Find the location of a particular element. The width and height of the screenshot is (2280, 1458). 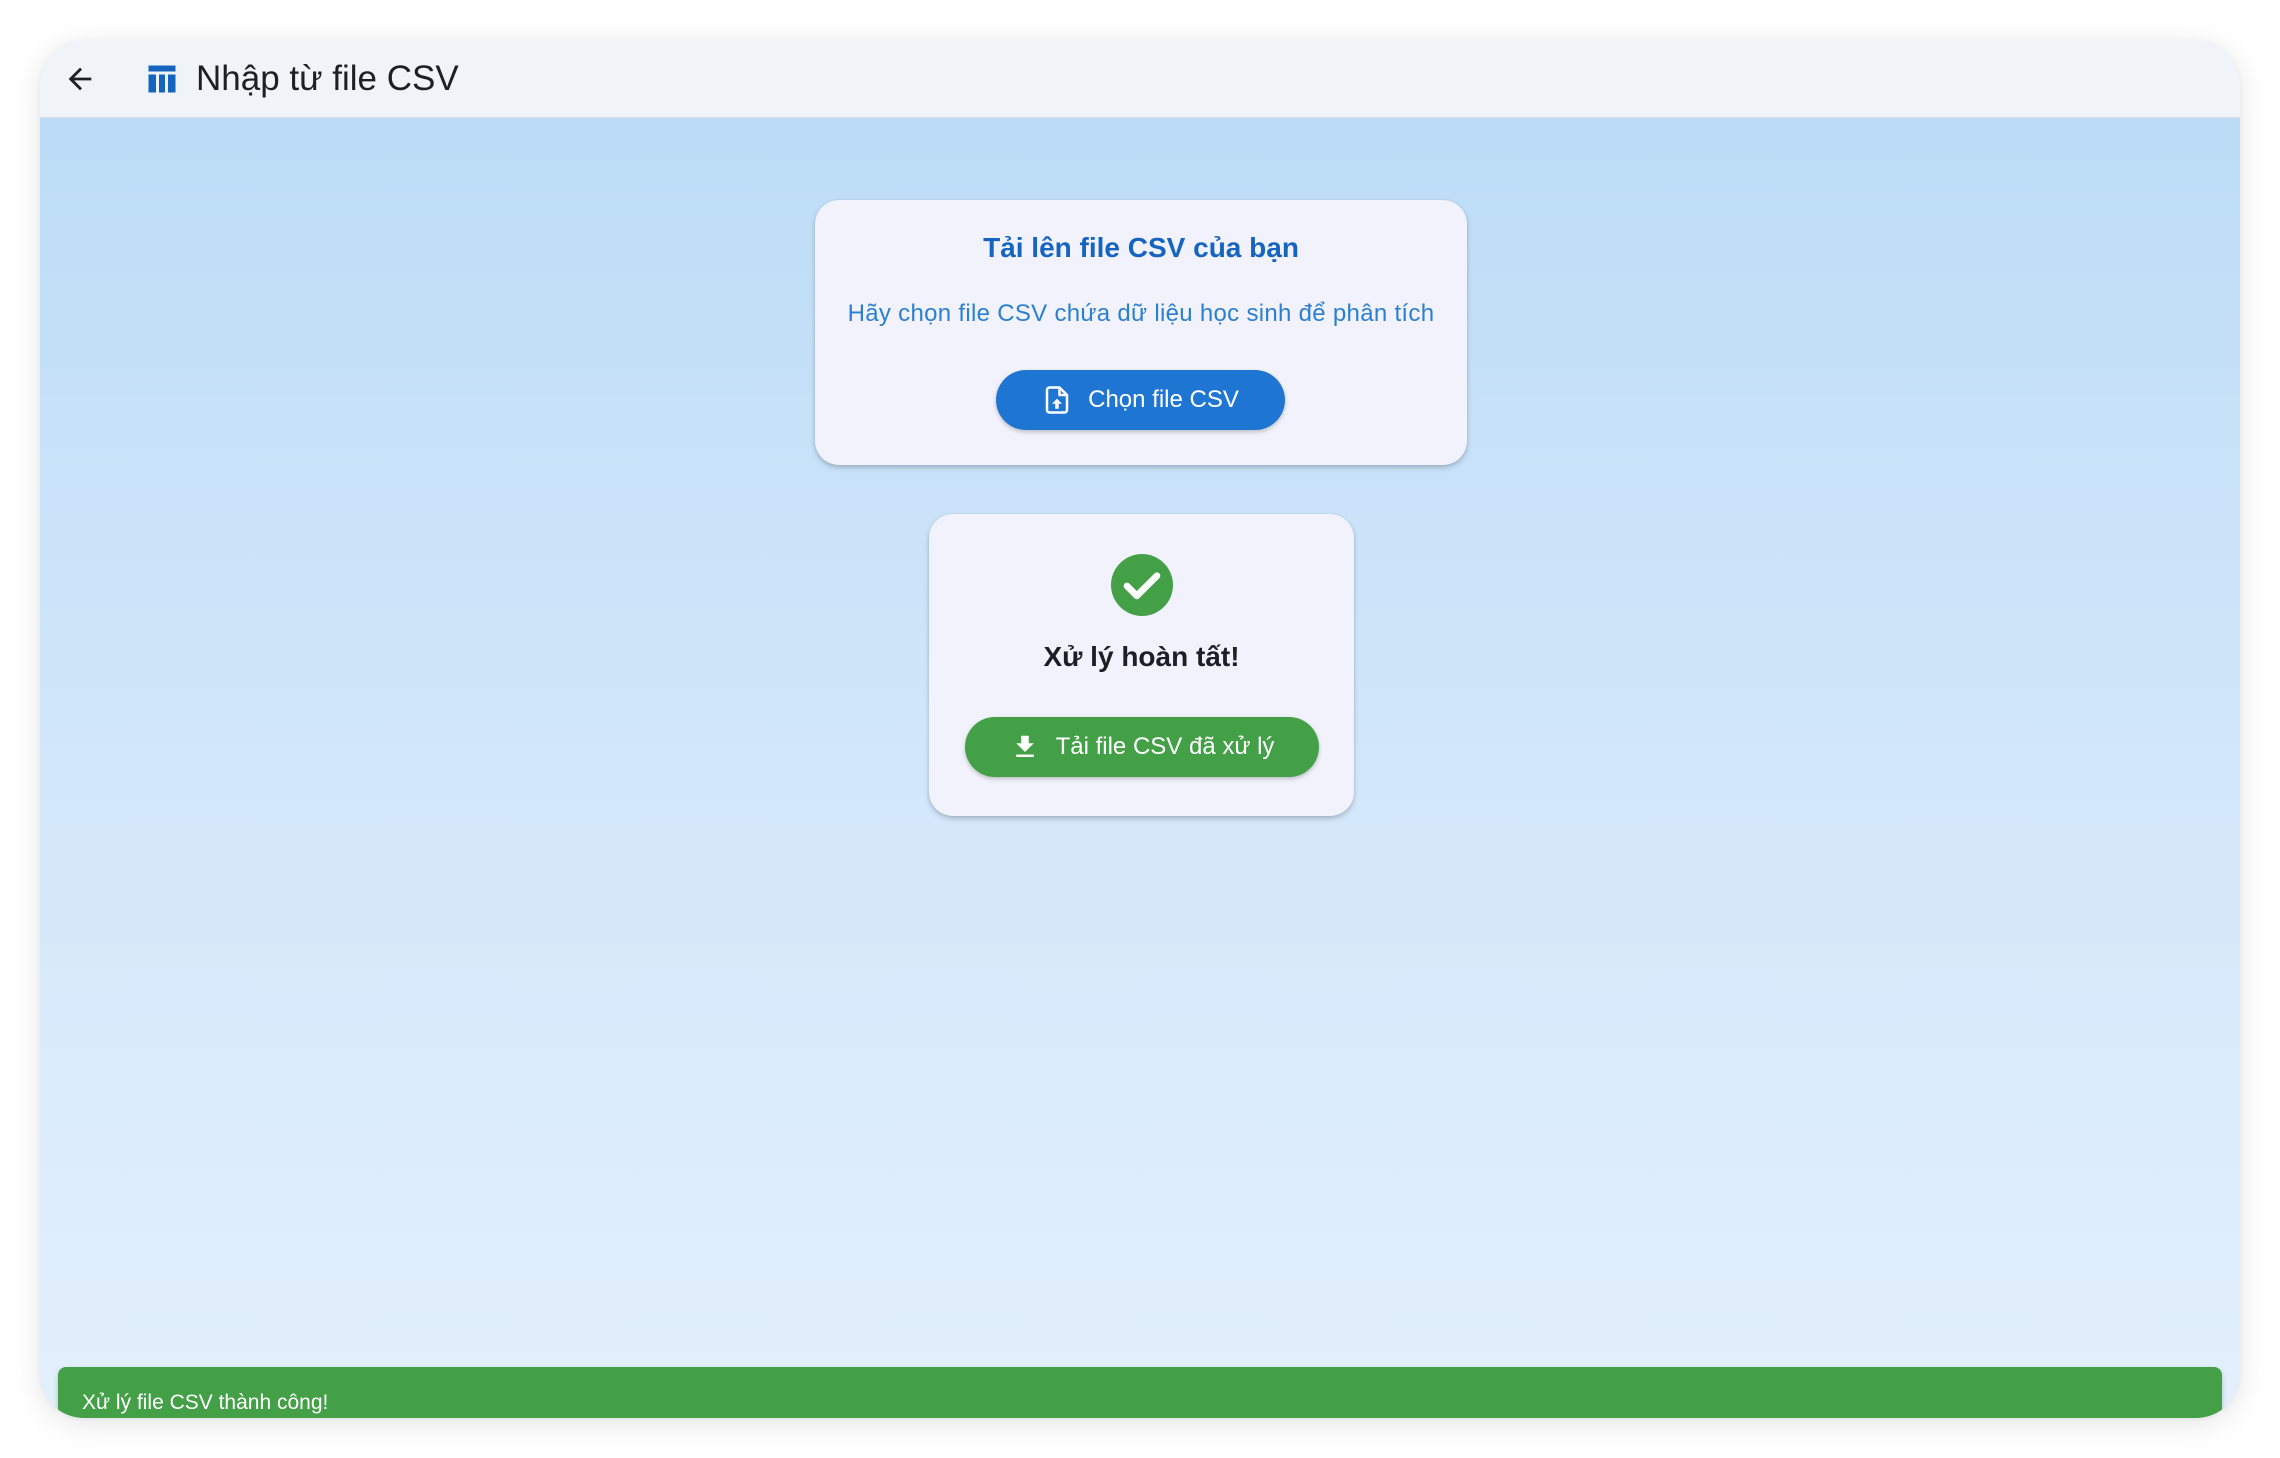

page-title: Nhập từ file CSV is located at coordinates (327, 78).